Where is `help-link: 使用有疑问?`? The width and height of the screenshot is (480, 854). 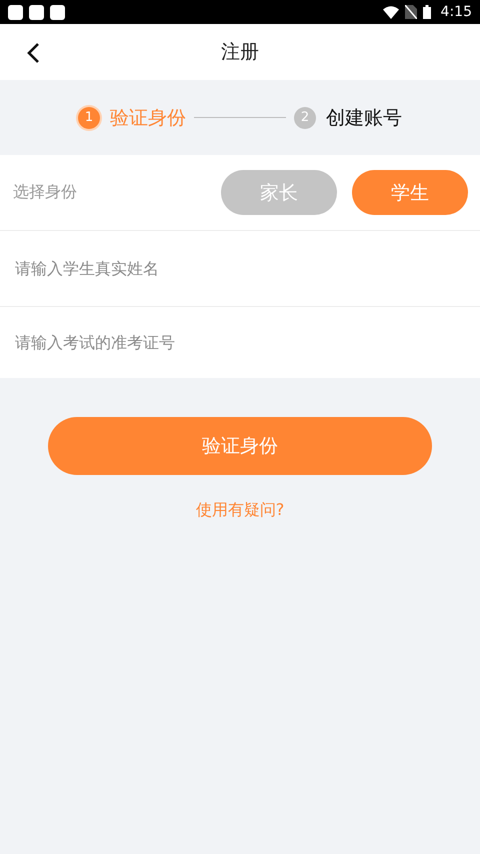 help-link: 使用有疑问? is located at coordinates (240, 510).